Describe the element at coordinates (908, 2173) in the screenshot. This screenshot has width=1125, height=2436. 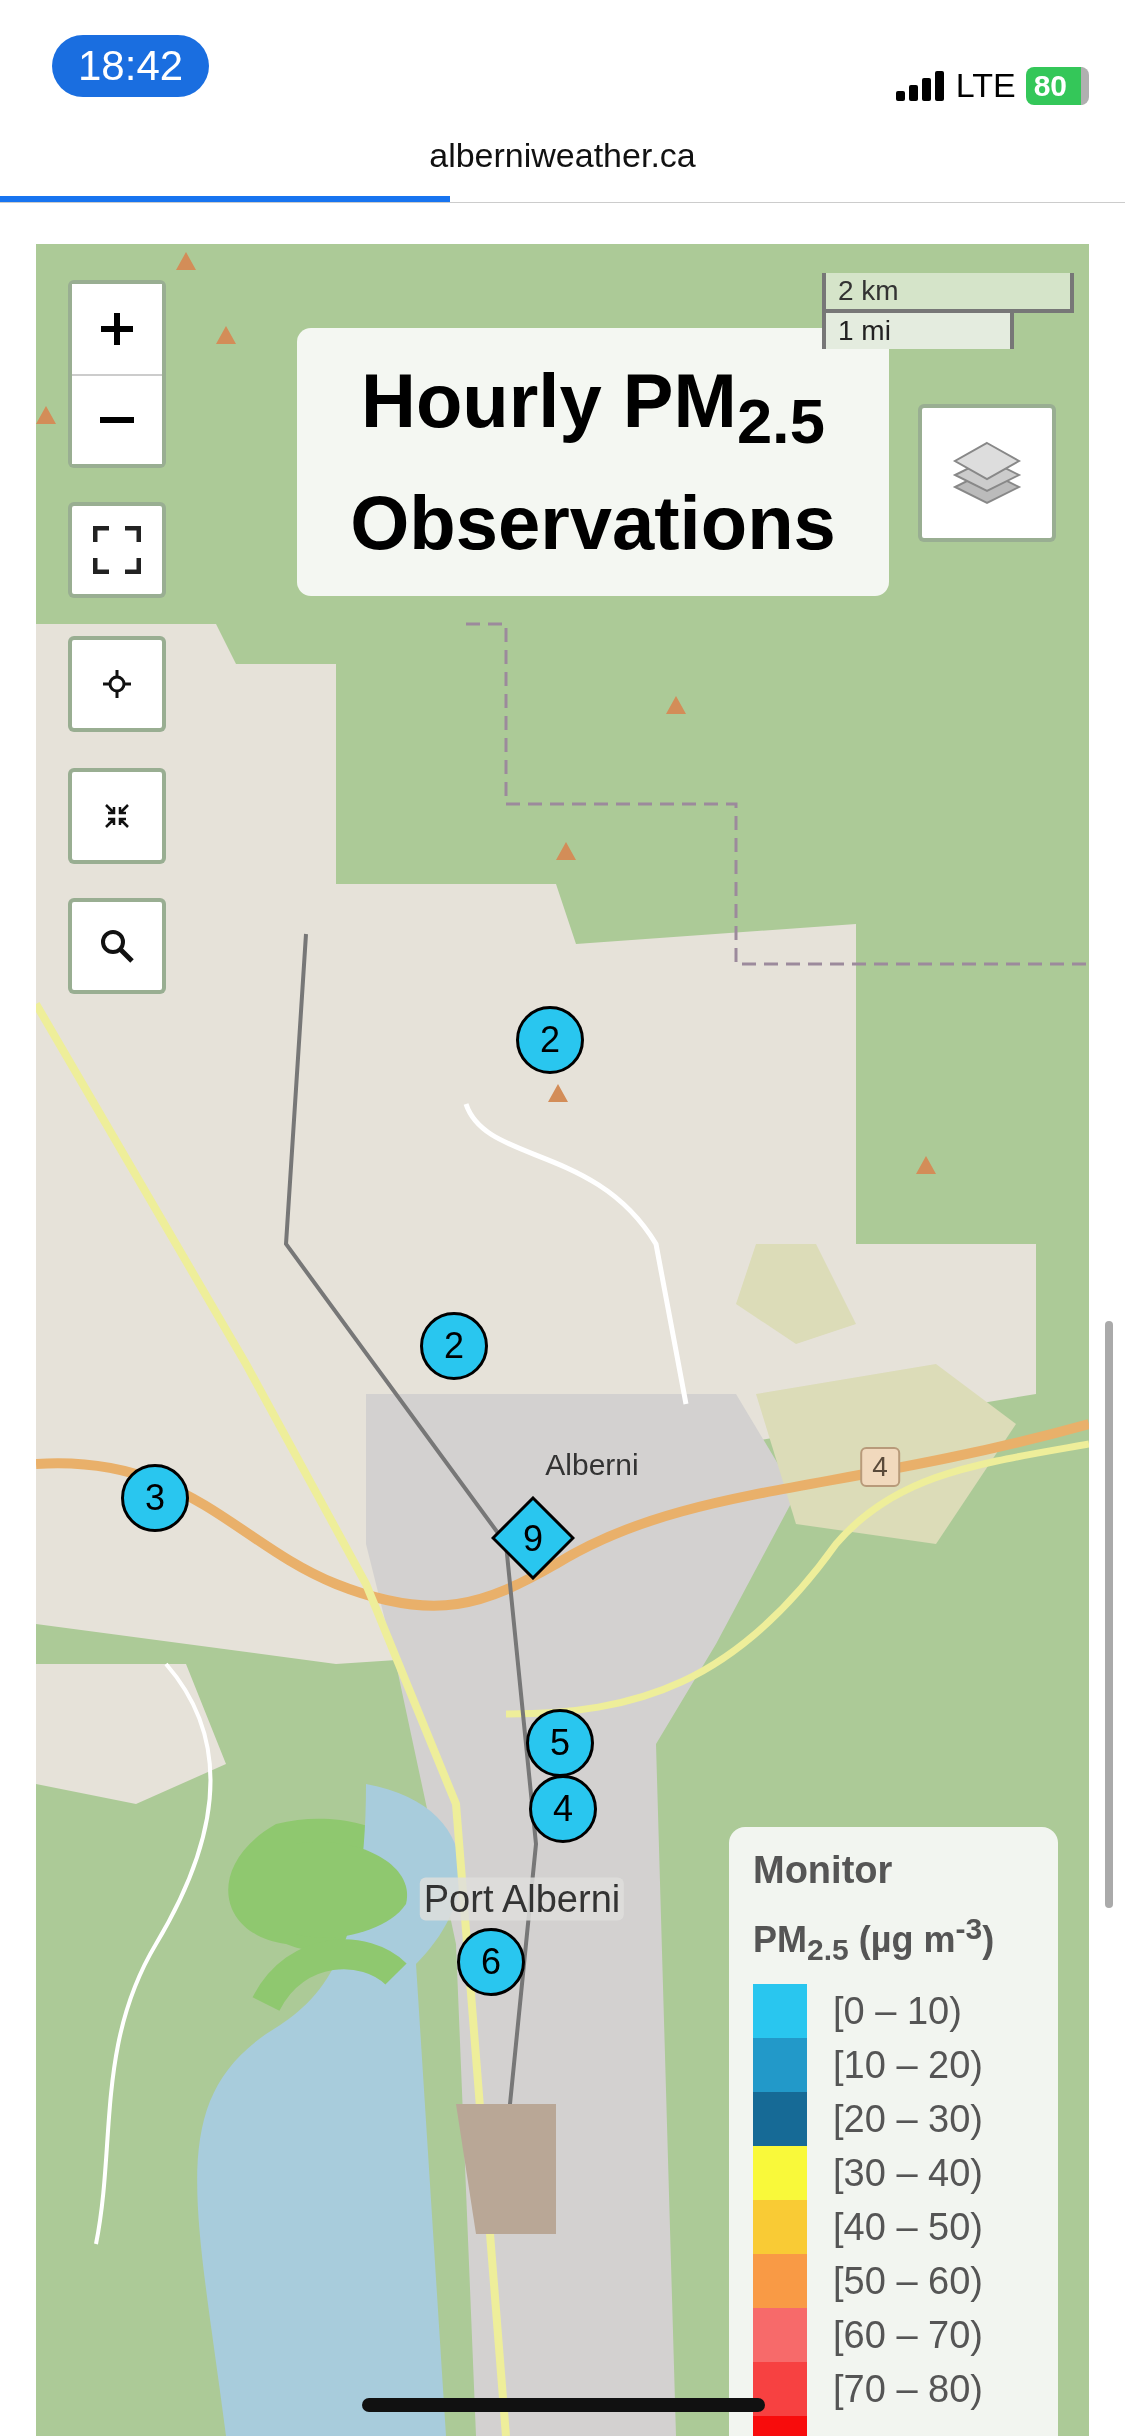
I see `legend-label: [30 – 40)` at that location.